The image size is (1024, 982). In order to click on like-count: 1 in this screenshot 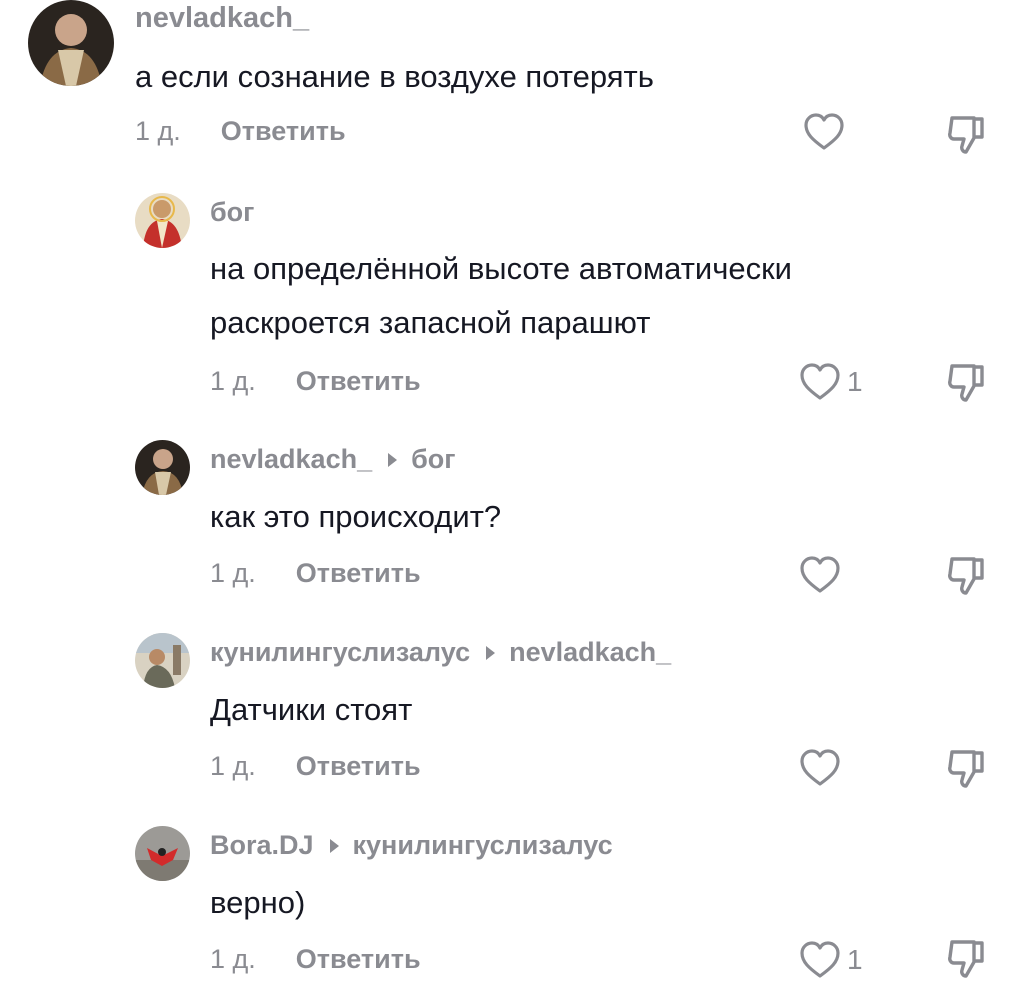, I will do `click(855, 959)`.